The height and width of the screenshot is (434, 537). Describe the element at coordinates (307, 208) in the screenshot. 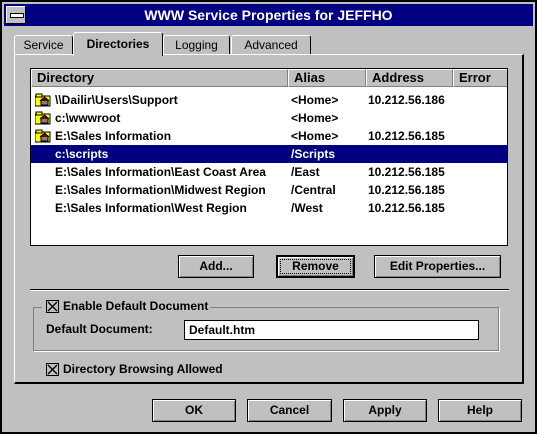

I see `directory-alias: /West` at that location.